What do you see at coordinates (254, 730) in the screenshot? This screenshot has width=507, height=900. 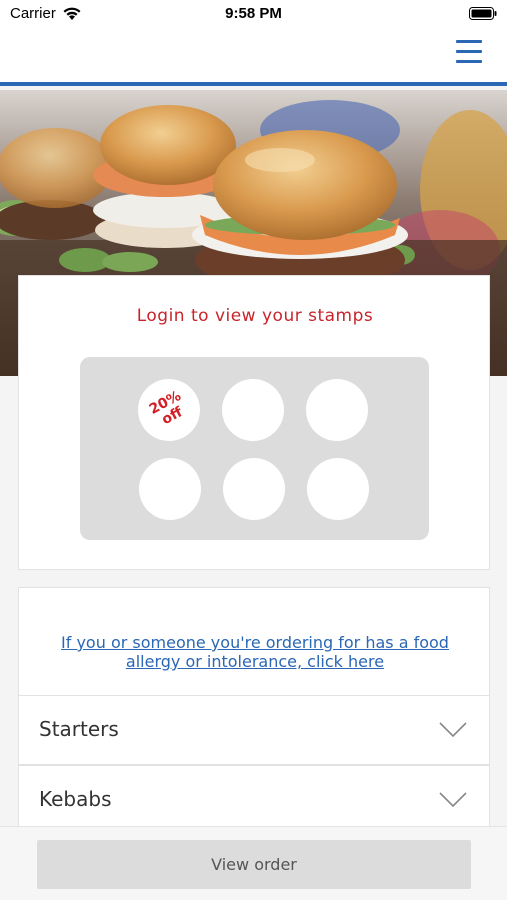 I see `category-starters: Starters` at bounding box center [254, 730].